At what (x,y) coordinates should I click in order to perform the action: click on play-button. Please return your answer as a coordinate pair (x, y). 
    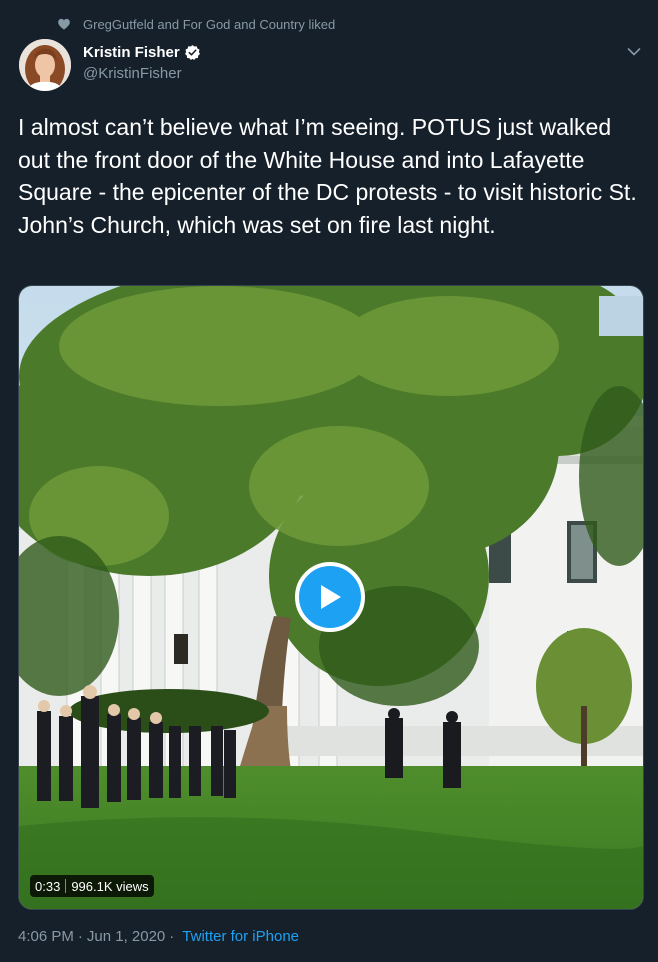
    Looking at the image, I should click on (330, 597).